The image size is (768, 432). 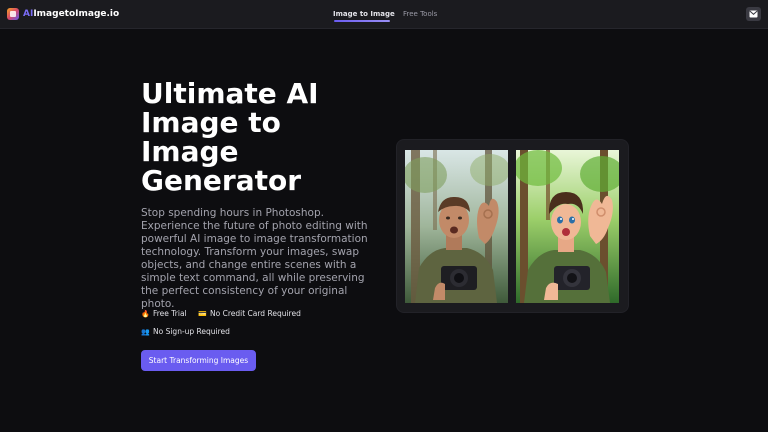 I want to click on logo-icon, so click(x=13, y=14).